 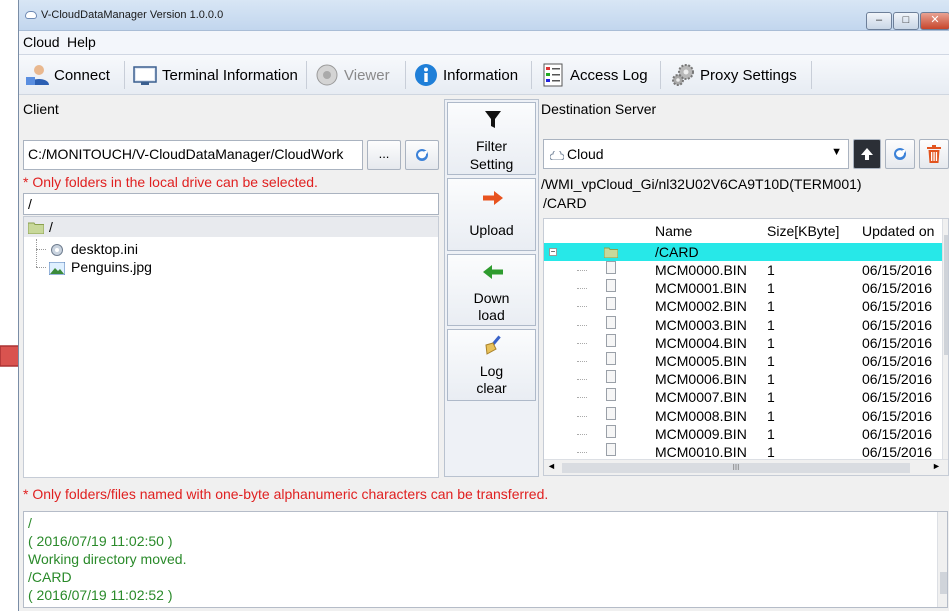 What do you see at coordinates (594, 75) in the screenshot?
I see `access-log-button: Access Log` at bounding box center [594, 75].